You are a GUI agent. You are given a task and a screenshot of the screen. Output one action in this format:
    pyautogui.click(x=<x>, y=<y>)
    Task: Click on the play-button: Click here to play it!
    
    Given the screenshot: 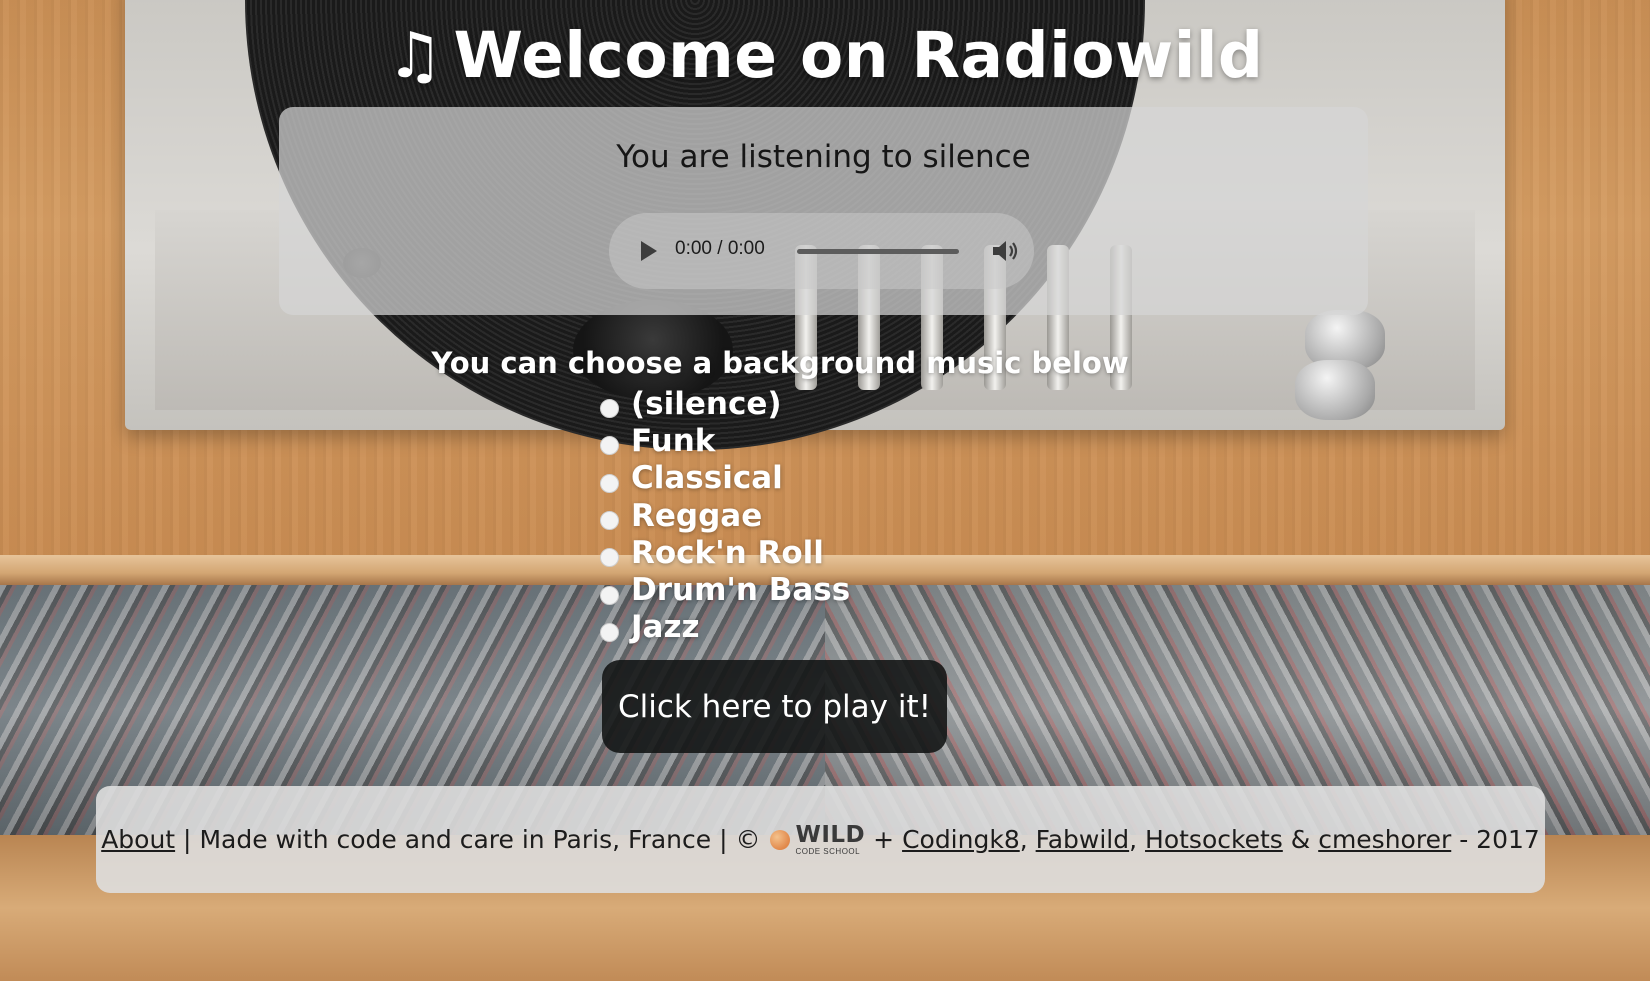 What is the action you would take?
    pyautogui.click(x=774, y=706)
    